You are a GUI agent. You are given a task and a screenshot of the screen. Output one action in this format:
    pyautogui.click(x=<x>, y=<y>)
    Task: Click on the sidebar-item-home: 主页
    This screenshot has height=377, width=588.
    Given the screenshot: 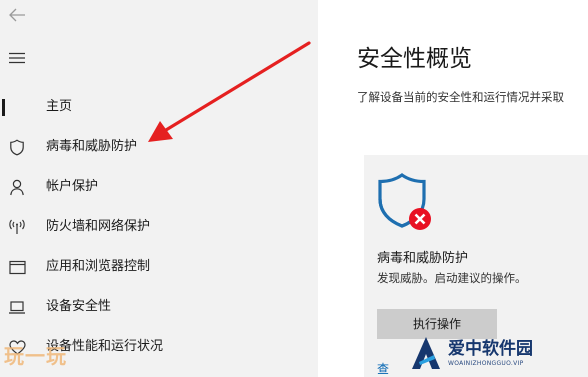 What is the action you would take?
    pyautogui.click(x=159, y=107)
    